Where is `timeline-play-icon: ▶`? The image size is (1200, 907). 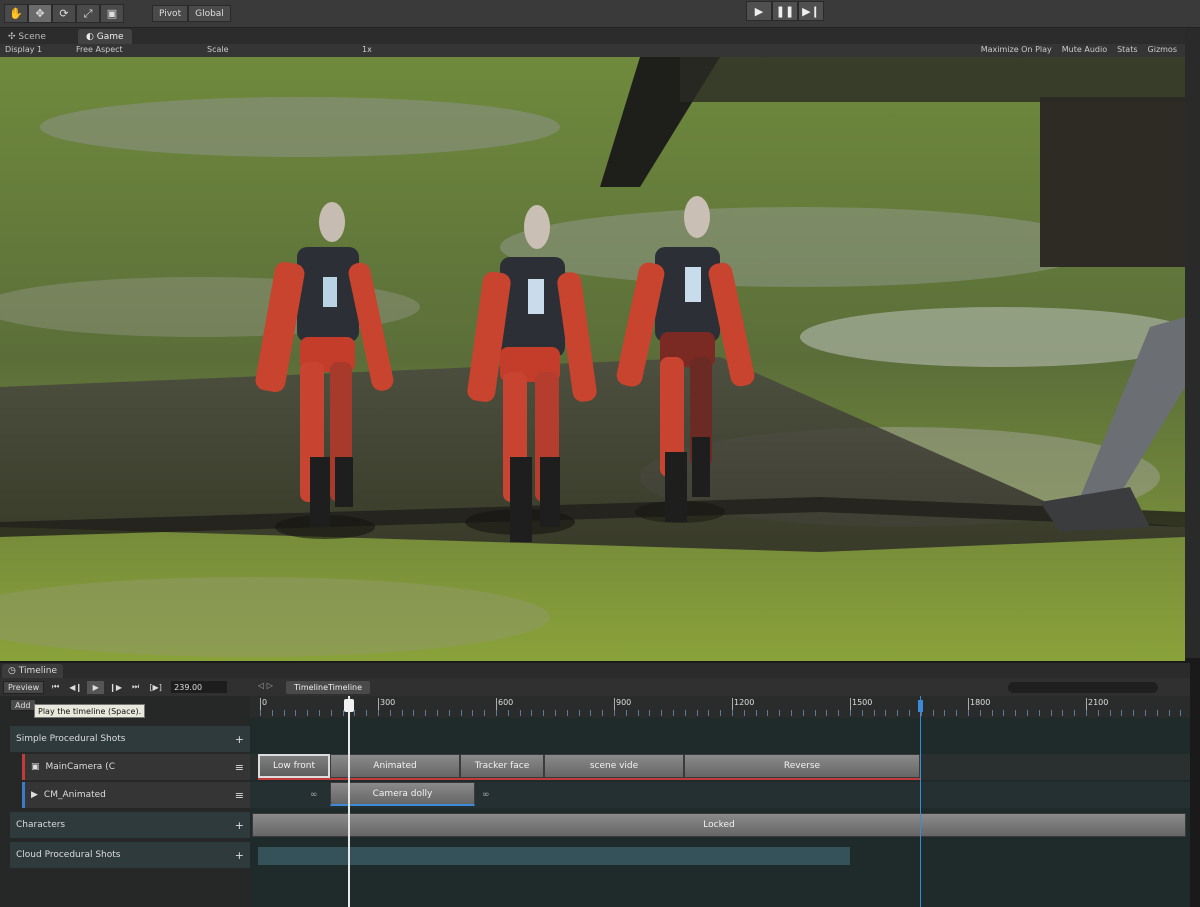 timeline-play-icon: ▶ is located at coordinates (96, 687).